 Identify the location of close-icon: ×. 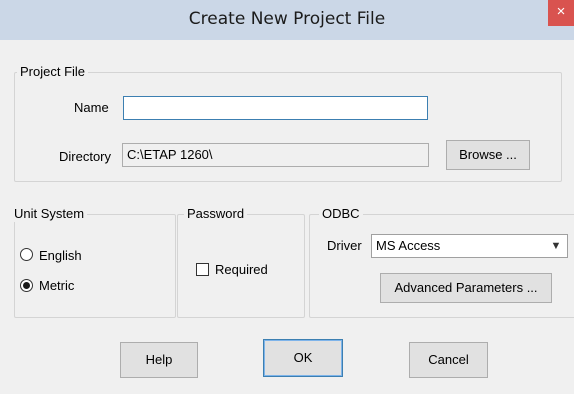
(561, 11).